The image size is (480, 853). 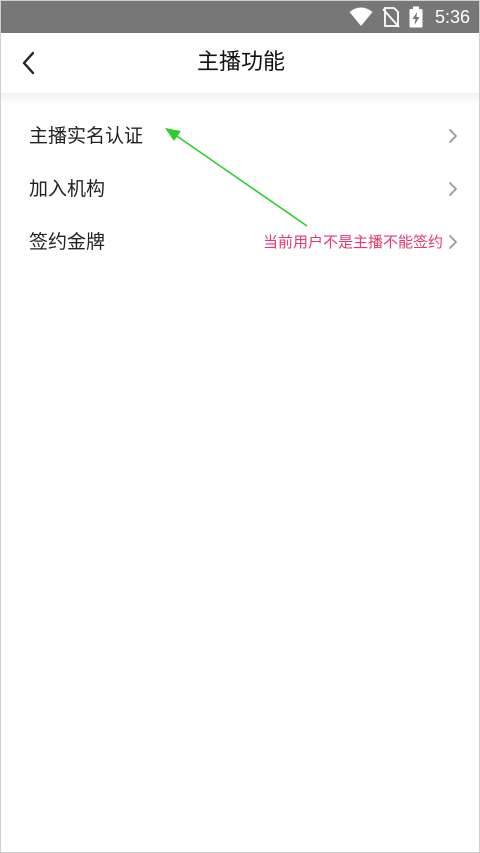 What do you see at coordinates (352, 241) in the screenshot?
I see `menu-item-hint: 当前用户不是主播不能签约` at bounding box center [352, 241].